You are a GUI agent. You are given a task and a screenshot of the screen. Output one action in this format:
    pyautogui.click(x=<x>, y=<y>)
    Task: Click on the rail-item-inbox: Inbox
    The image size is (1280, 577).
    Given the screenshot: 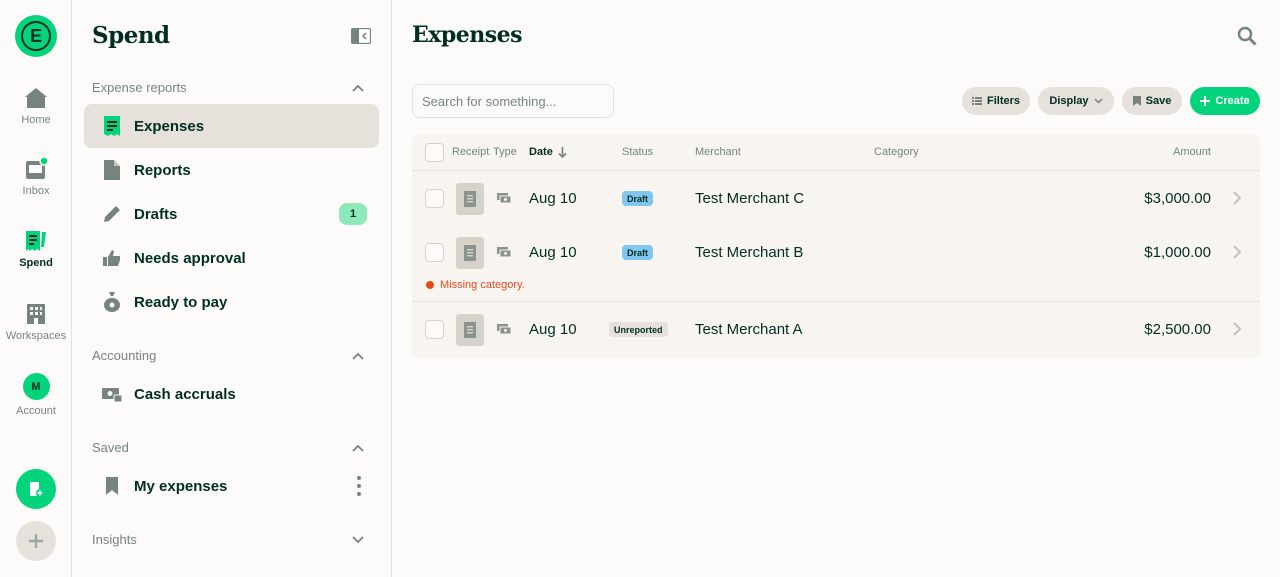 What is the action you would take?
    pyautogui.click(x=36, y=177)
    